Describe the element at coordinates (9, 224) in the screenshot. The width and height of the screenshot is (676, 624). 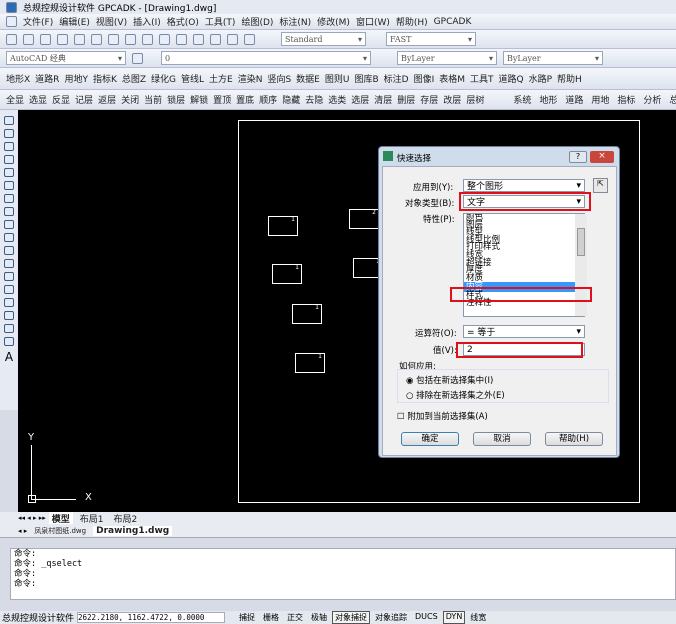
I see `spline-icon` at that location.